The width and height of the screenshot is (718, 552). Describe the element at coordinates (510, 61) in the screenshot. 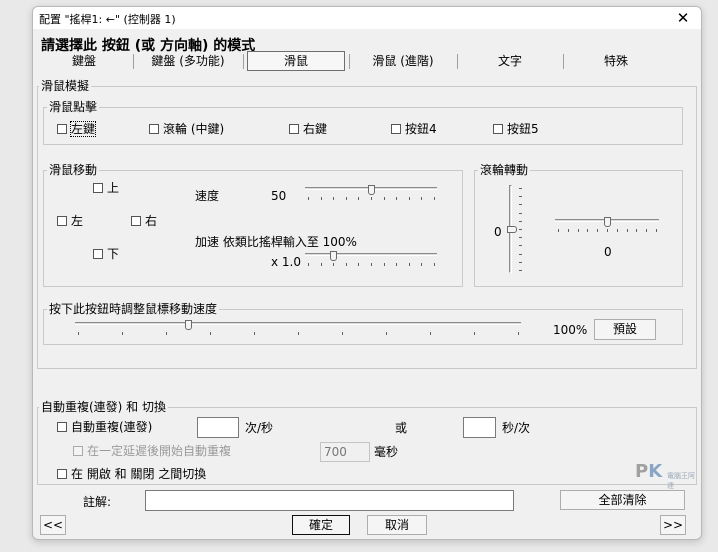

I see `tab-text: 文字` at that location.